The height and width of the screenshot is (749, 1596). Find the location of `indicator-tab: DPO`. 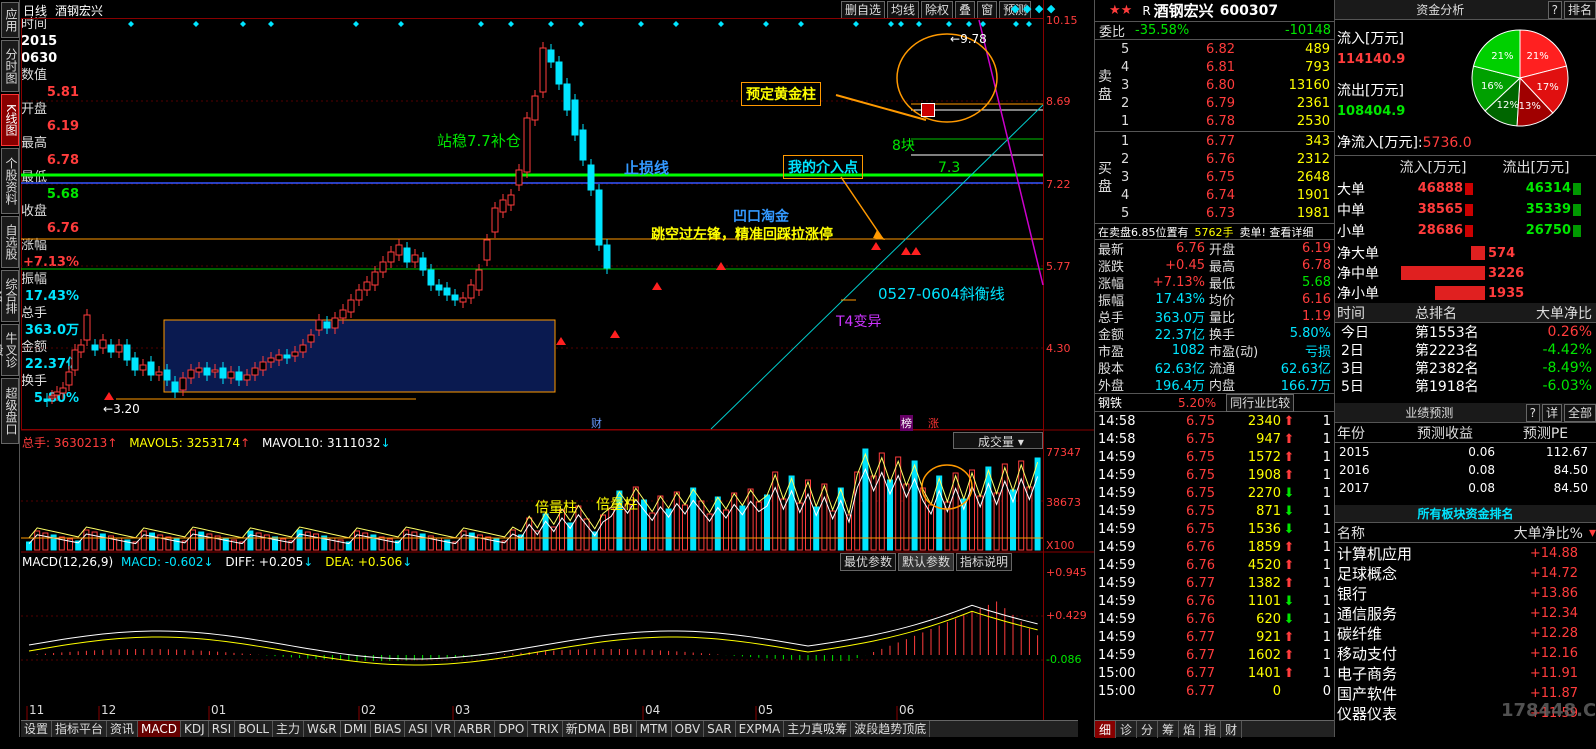

indicator-tab: DPO is located at coordinates (512, 729).